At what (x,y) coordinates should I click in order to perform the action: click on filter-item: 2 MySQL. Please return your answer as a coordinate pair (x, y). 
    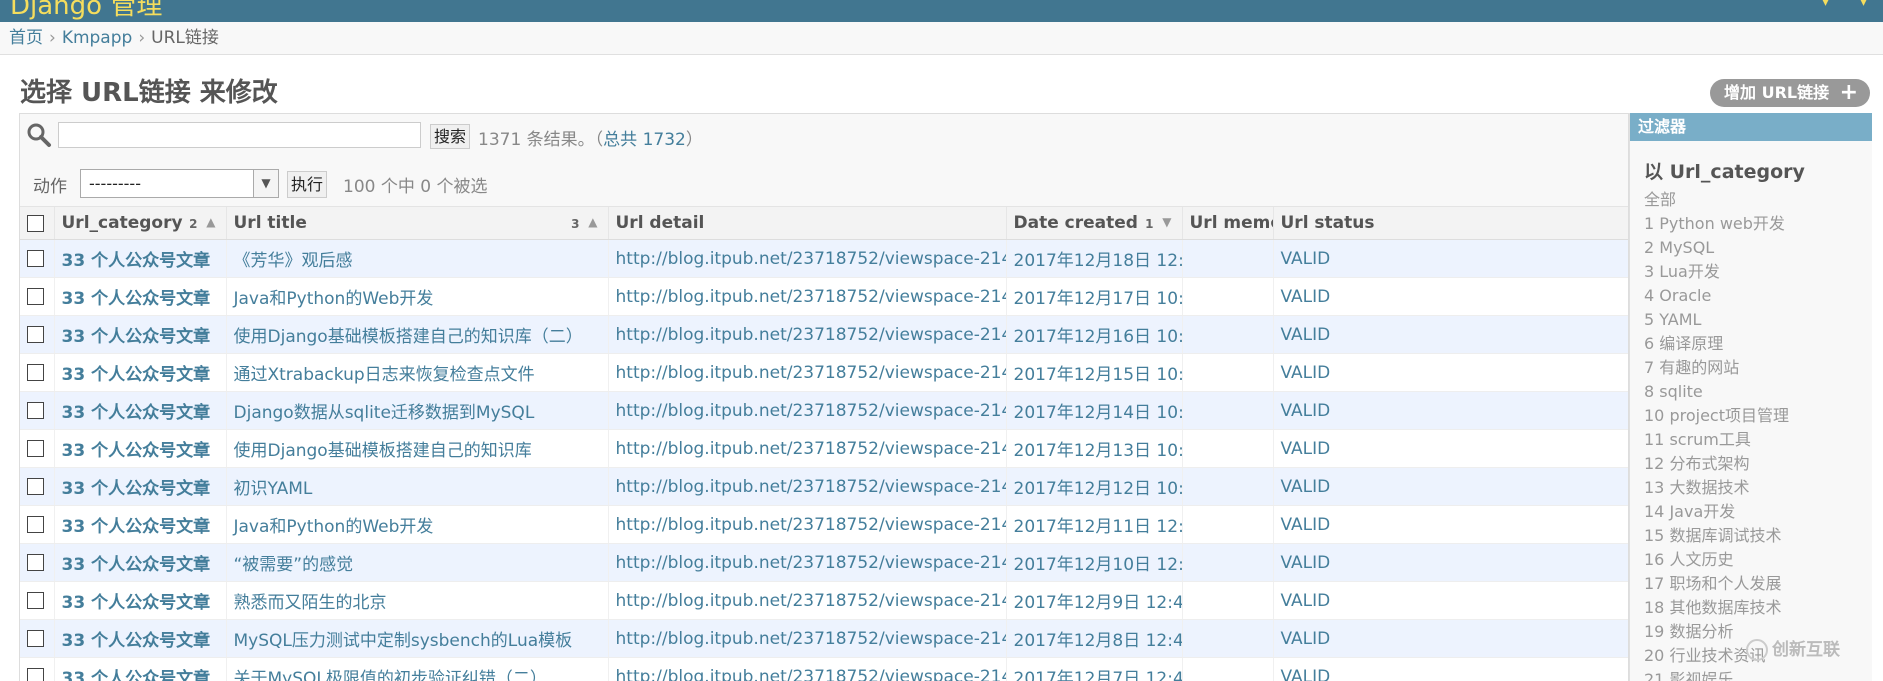
    Looking at the image, I should click on (1758, 248).